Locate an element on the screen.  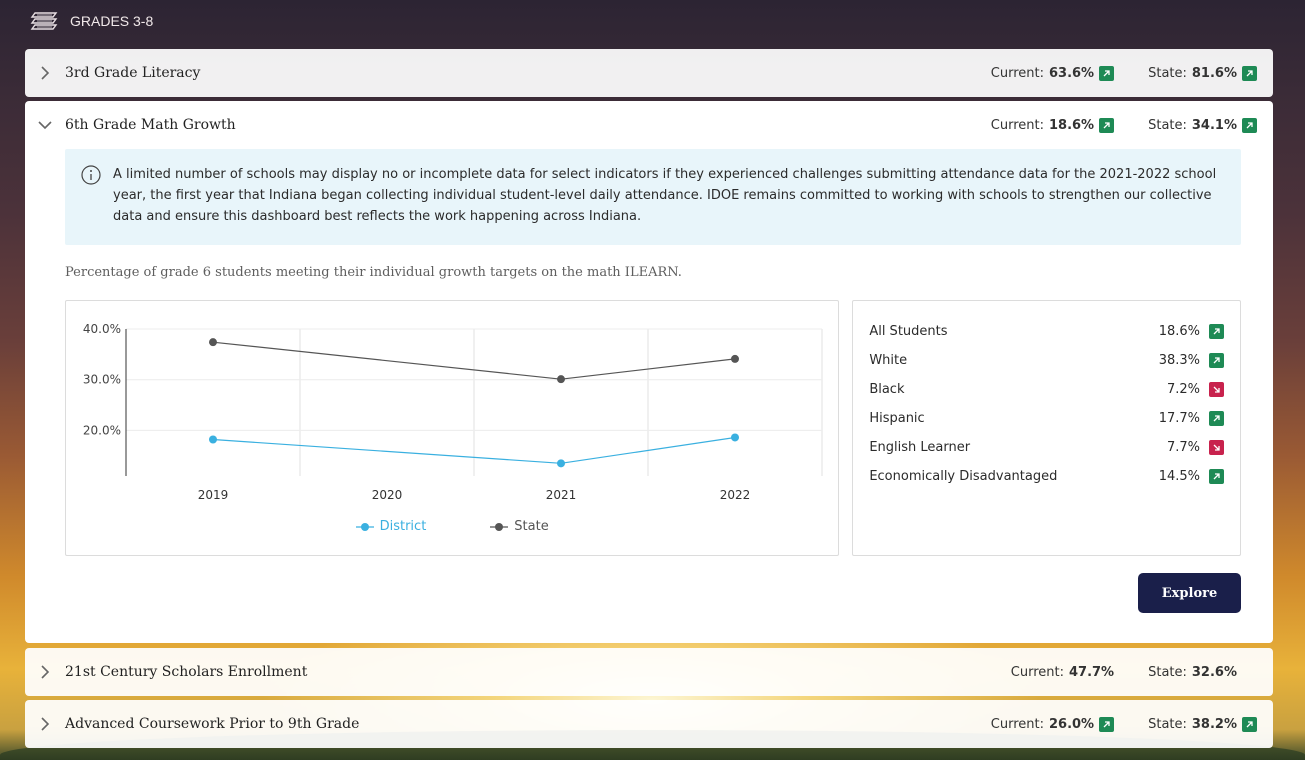
x-tick-label: 2021 is located at coordinates (561, 495).